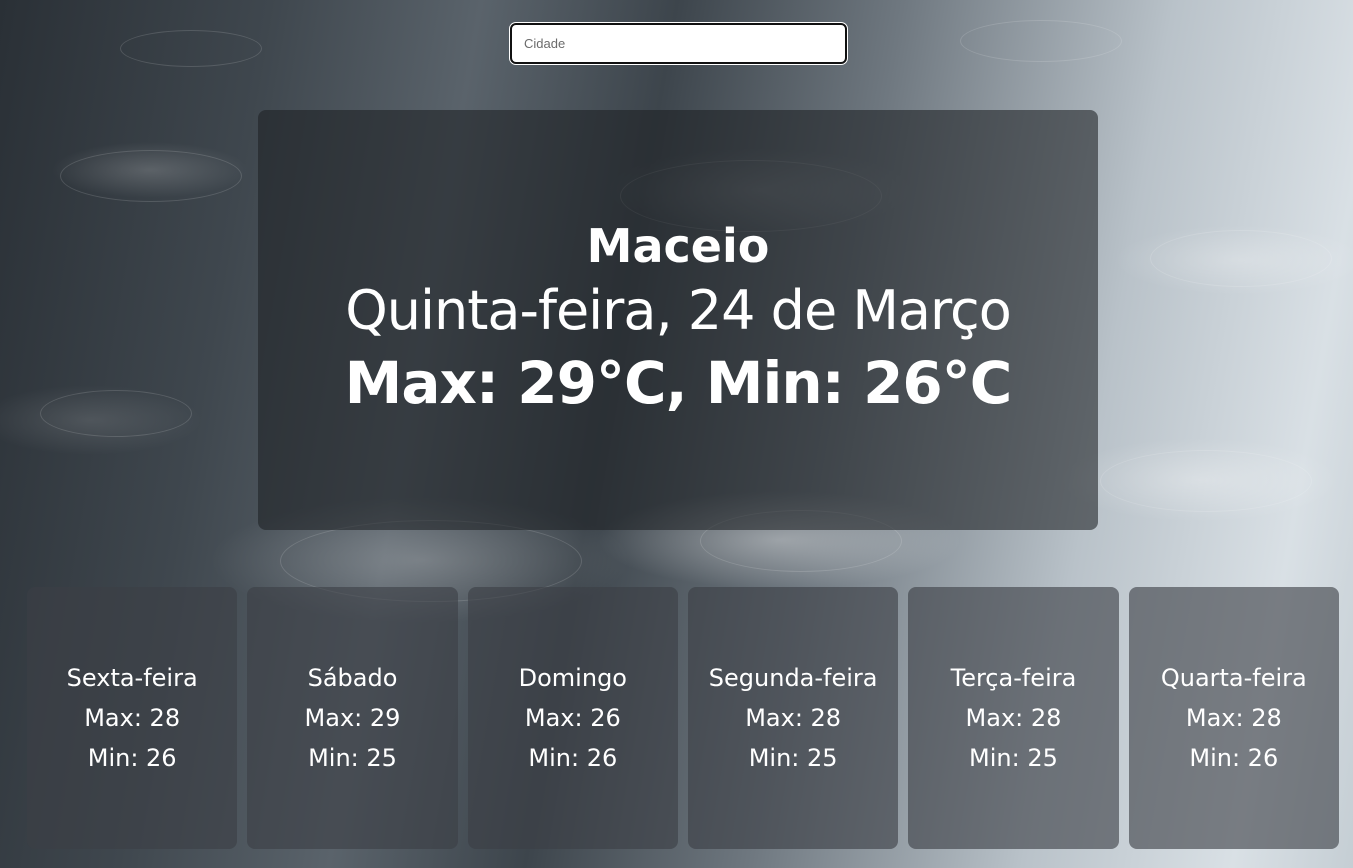 The width and height of the screenshot is (1353, 868). Describe the element at coordinates (352, 678) in the screenshot. I see `forecast-day-name: Sábado` at that location.